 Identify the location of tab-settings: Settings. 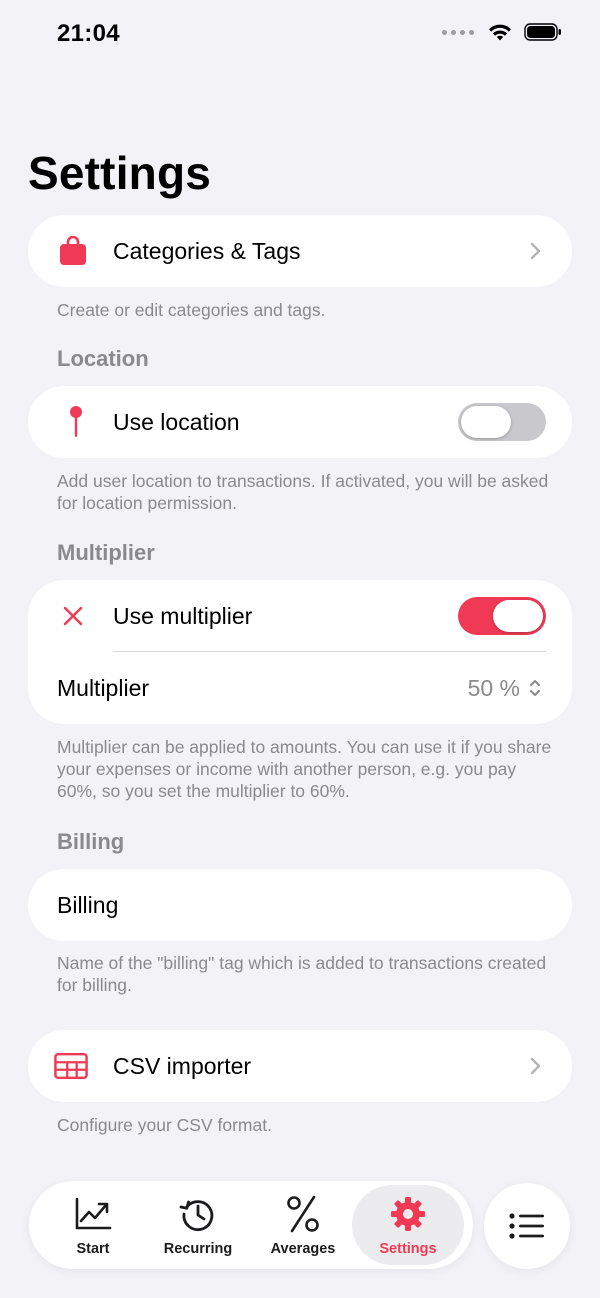
(408, 1225).